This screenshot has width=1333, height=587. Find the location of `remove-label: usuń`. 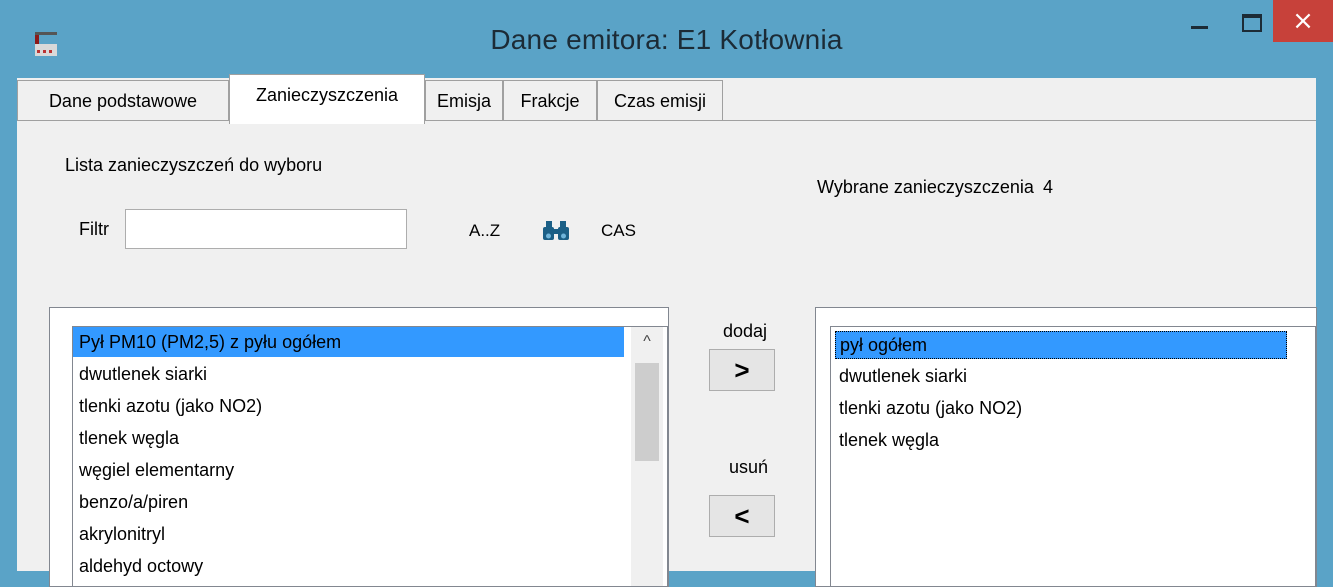

remove-label: usuń is located at coordinates (749, 467).